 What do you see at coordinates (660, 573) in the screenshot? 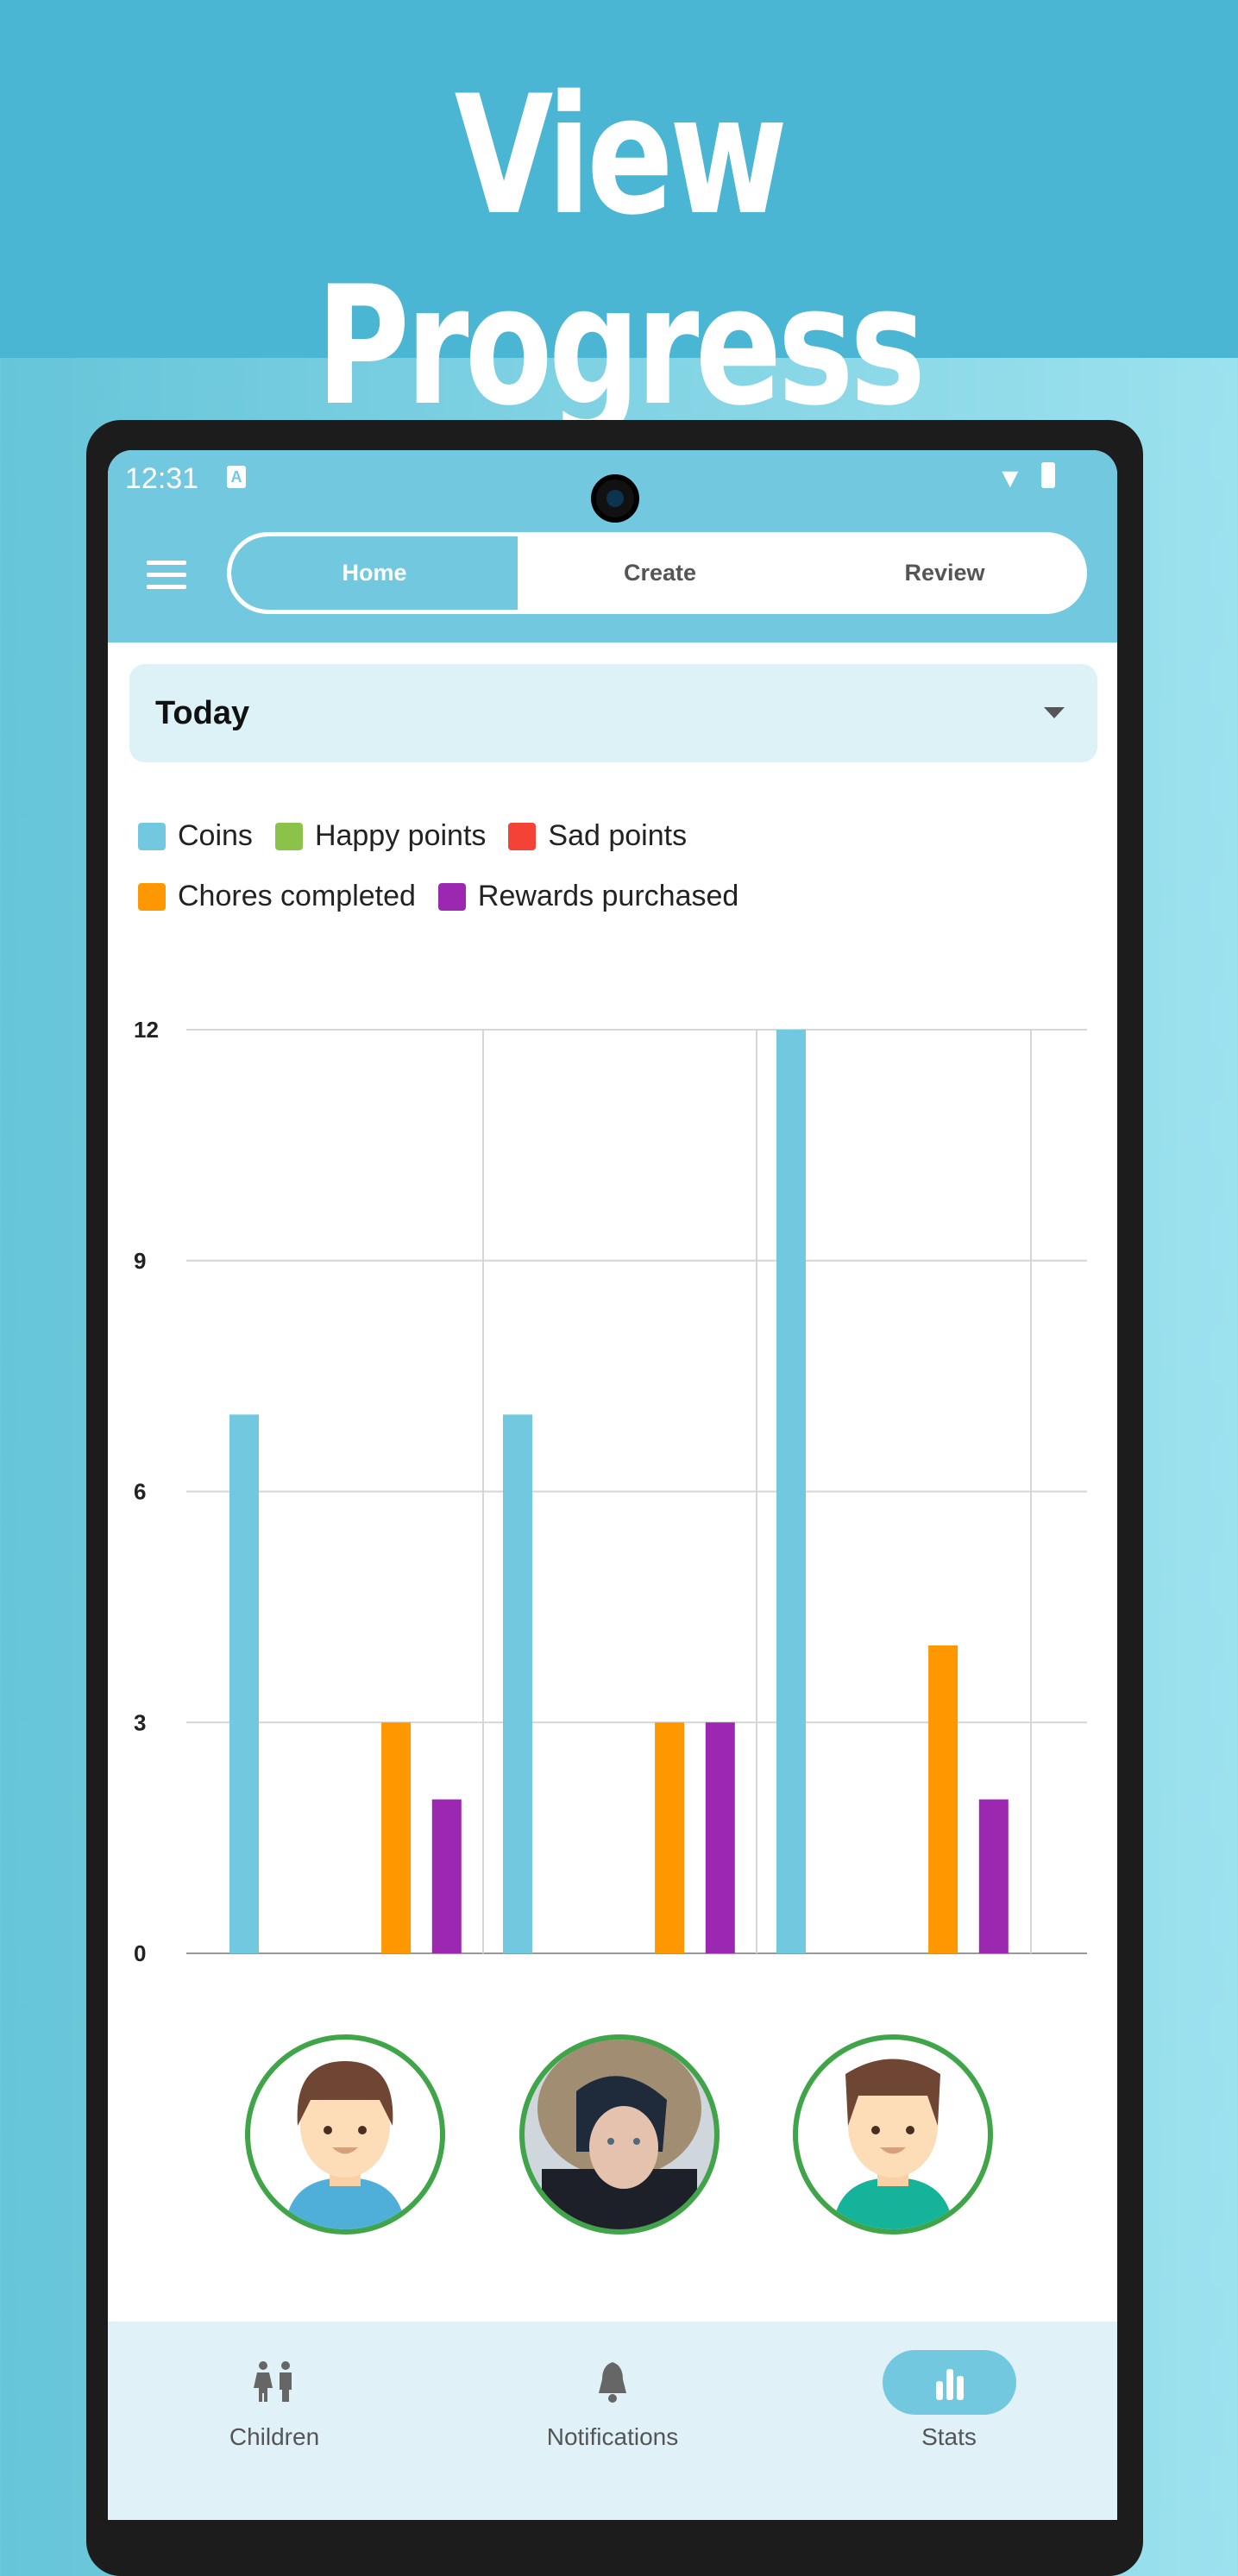
I see `tab-create: Create` at bounding box center [660, 573].